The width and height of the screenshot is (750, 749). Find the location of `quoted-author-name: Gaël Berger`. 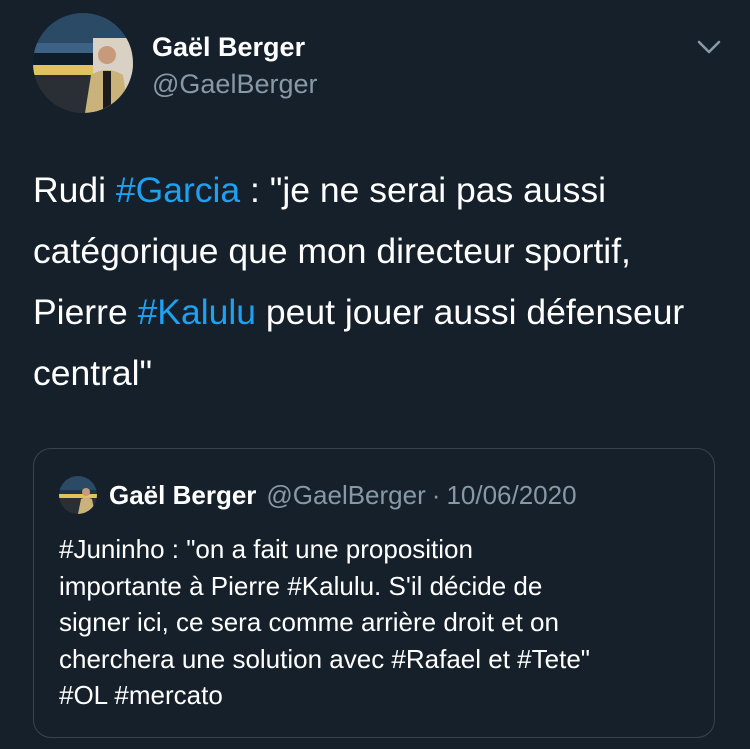

quoted-author-name: Gaël Berger is located at coordinates (183, 494).